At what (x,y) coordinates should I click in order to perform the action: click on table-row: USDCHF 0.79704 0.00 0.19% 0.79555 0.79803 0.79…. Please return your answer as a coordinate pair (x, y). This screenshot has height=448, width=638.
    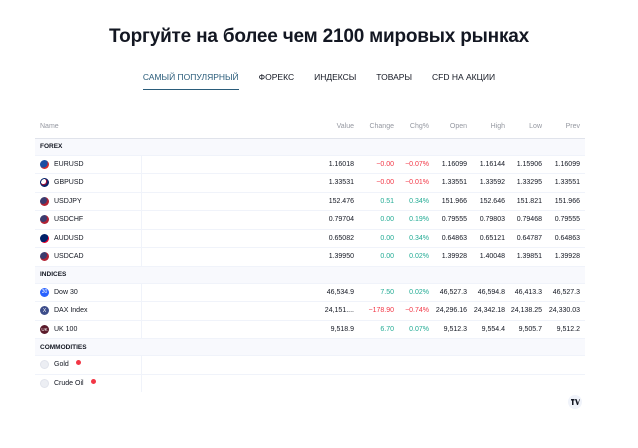
    Looking at the image, I should click on (310, 220).